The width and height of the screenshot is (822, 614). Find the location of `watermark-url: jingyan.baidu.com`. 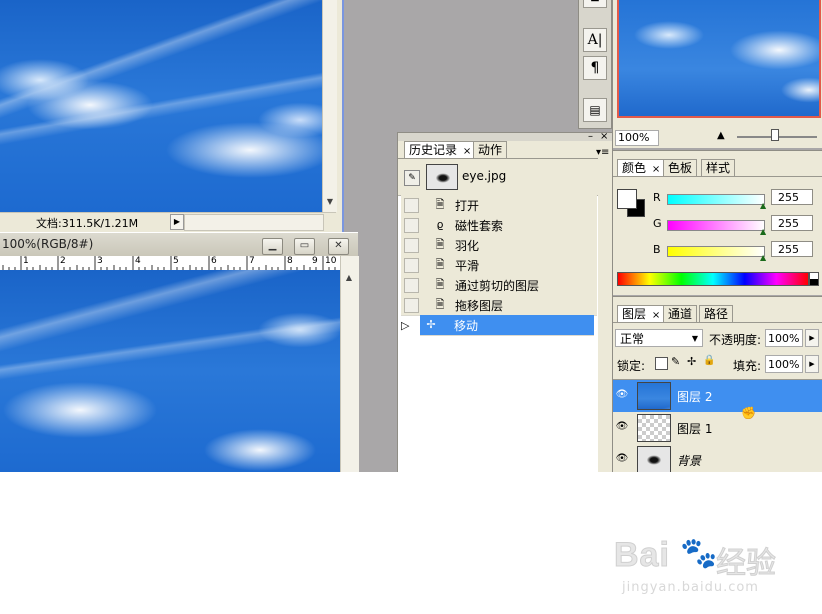

watermark-url: jingyan.baidu.com is located at coordinates (690, 587).